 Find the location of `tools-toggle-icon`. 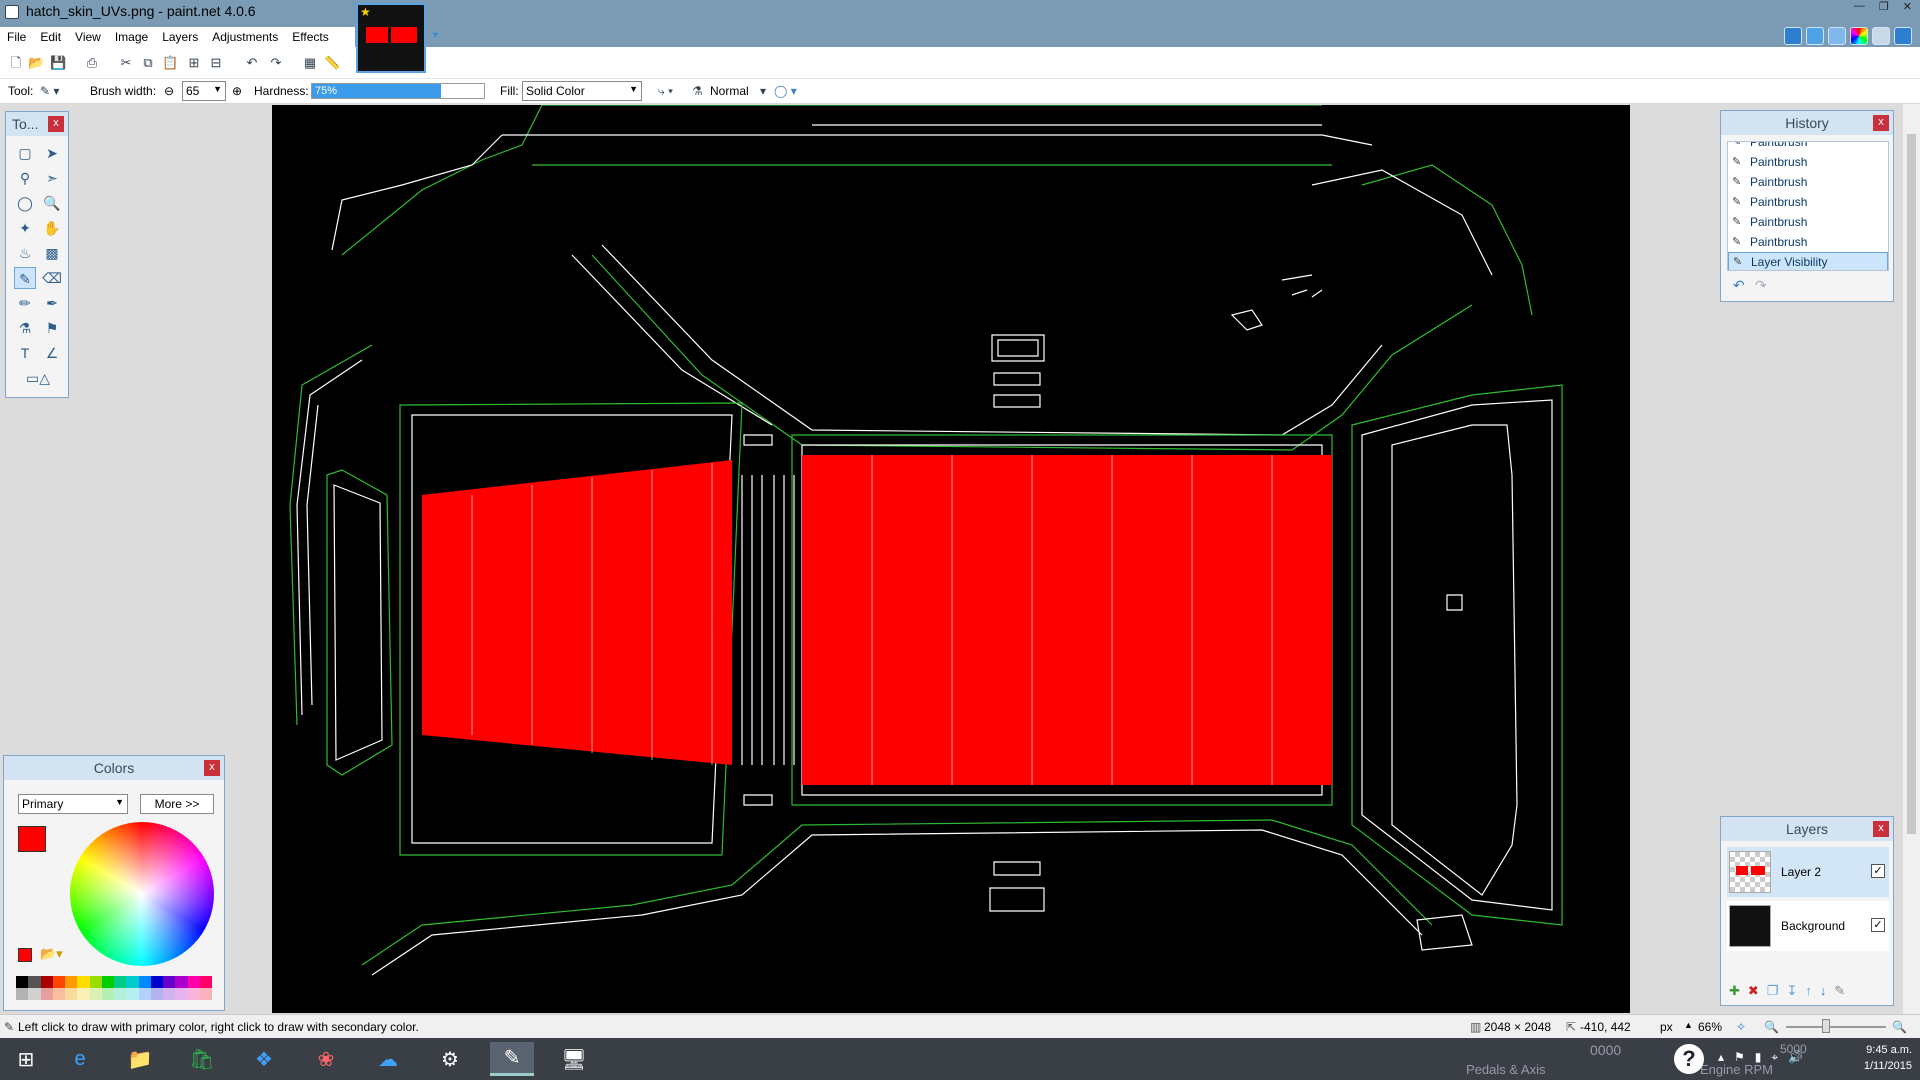

tools-toggle-icon is located at coordinates (1793, 36).